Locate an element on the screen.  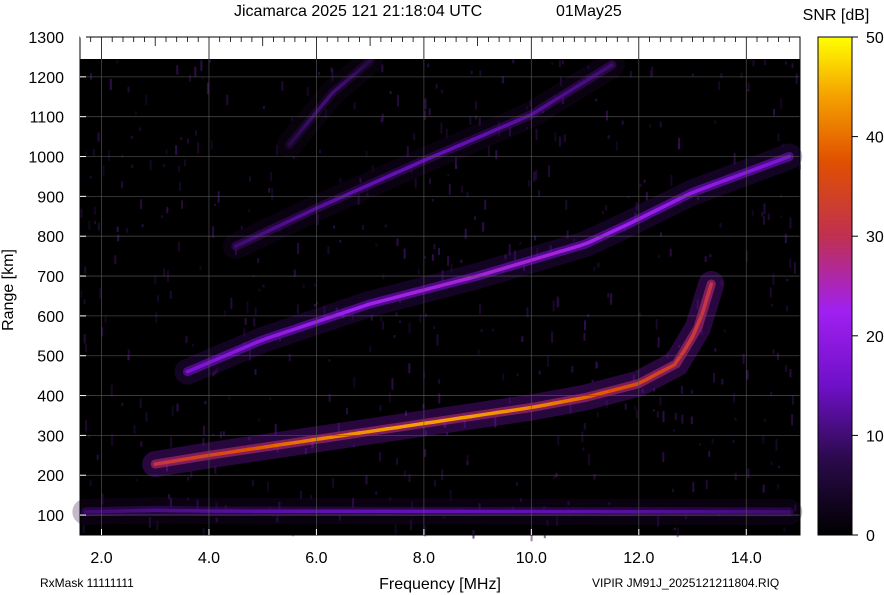
x-tick-label: 6.0 is located at coordinates (316, 558).